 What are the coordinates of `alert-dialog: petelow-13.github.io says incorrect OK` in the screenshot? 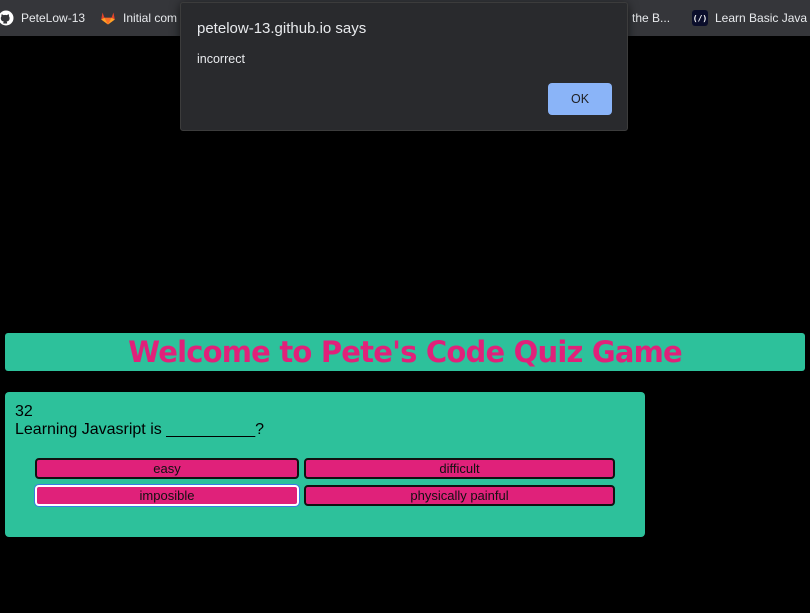 It's located at (404, 66).